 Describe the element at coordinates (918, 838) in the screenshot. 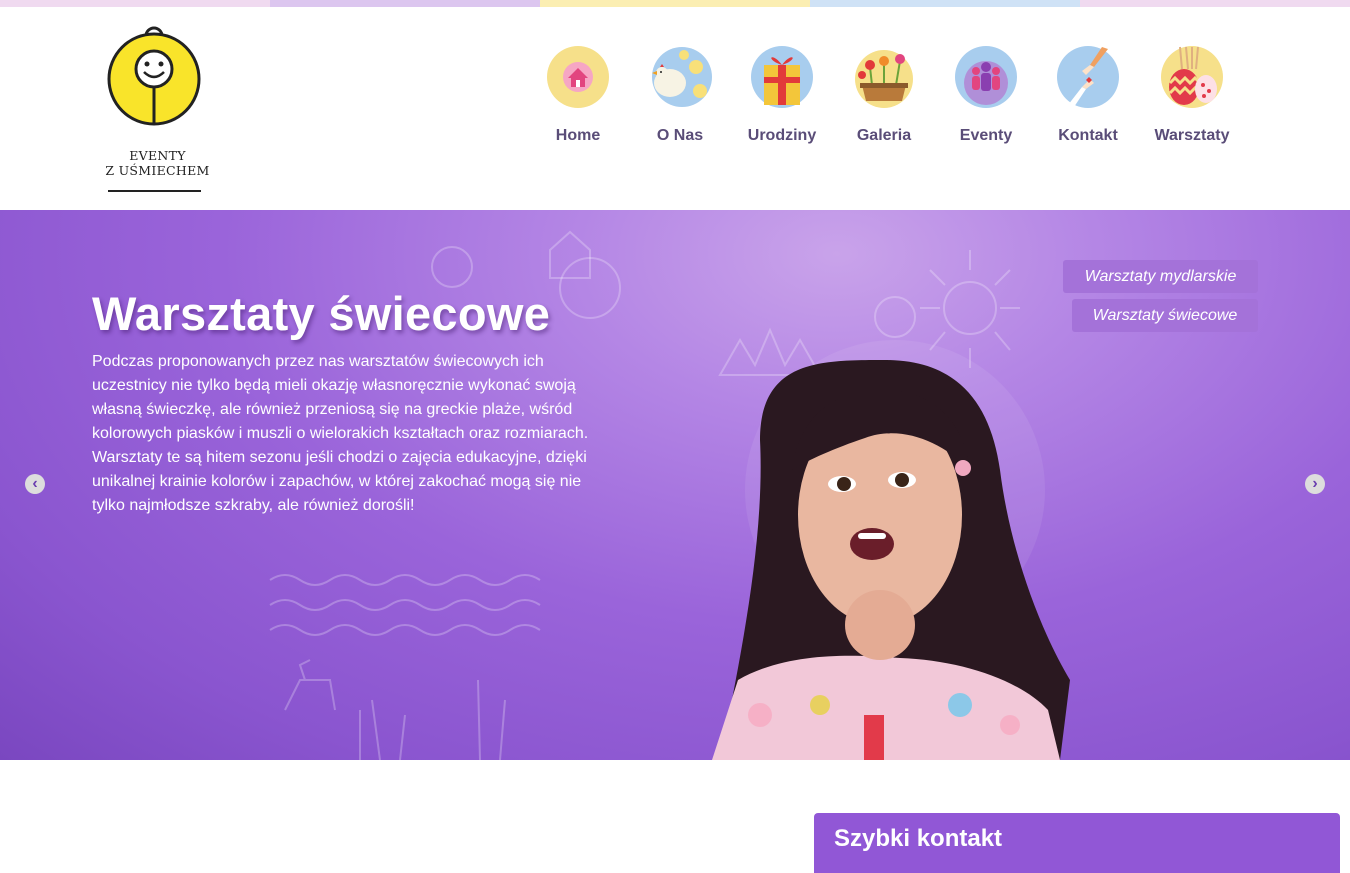

I see `quick-contact-title: Szybki kontakt` at that location.